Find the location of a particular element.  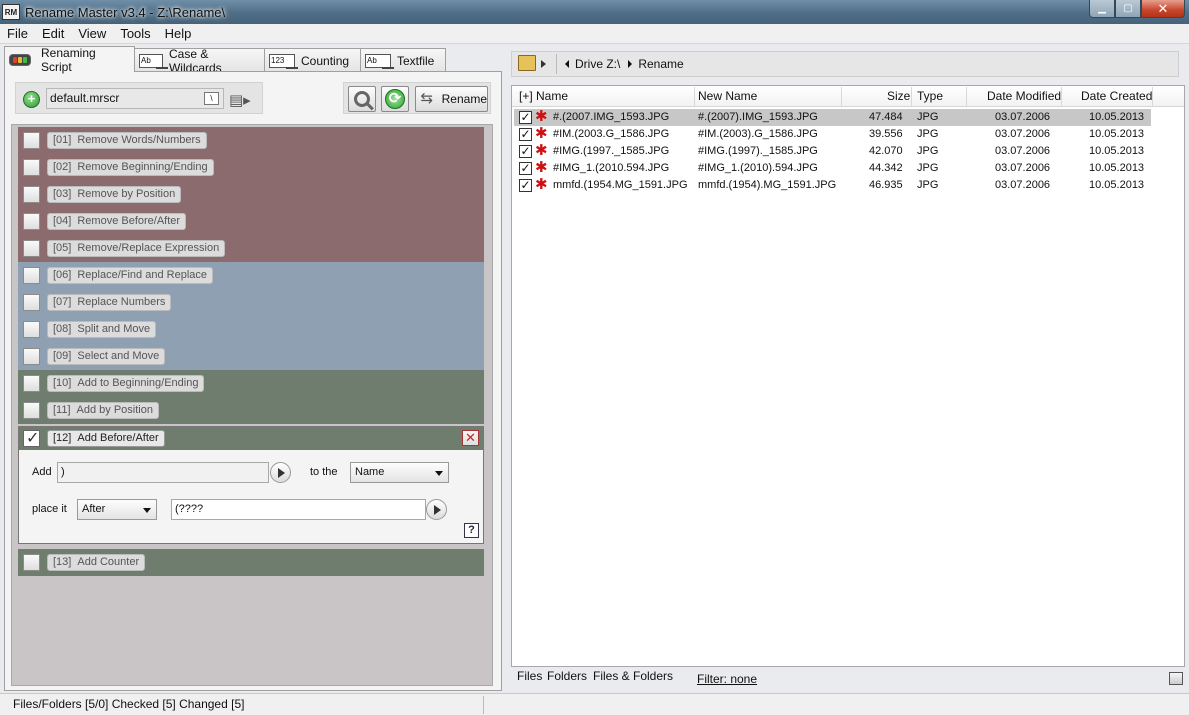

tab-files: Files is located at coordinates (529, 676).